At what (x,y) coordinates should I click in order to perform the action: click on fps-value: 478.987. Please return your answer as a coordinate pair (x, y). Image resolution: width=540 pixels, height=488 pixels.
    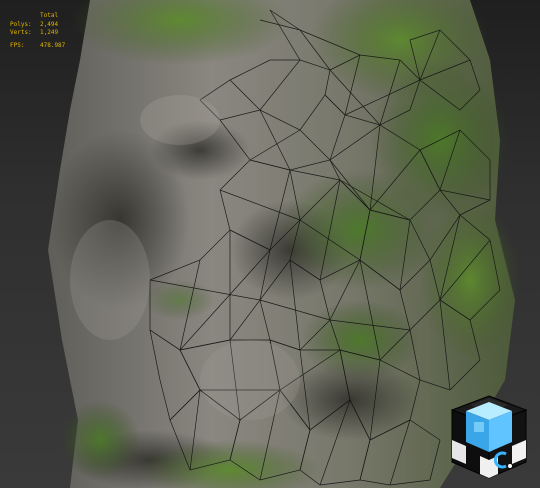
    Looking at the image, I should click on (53, 45).